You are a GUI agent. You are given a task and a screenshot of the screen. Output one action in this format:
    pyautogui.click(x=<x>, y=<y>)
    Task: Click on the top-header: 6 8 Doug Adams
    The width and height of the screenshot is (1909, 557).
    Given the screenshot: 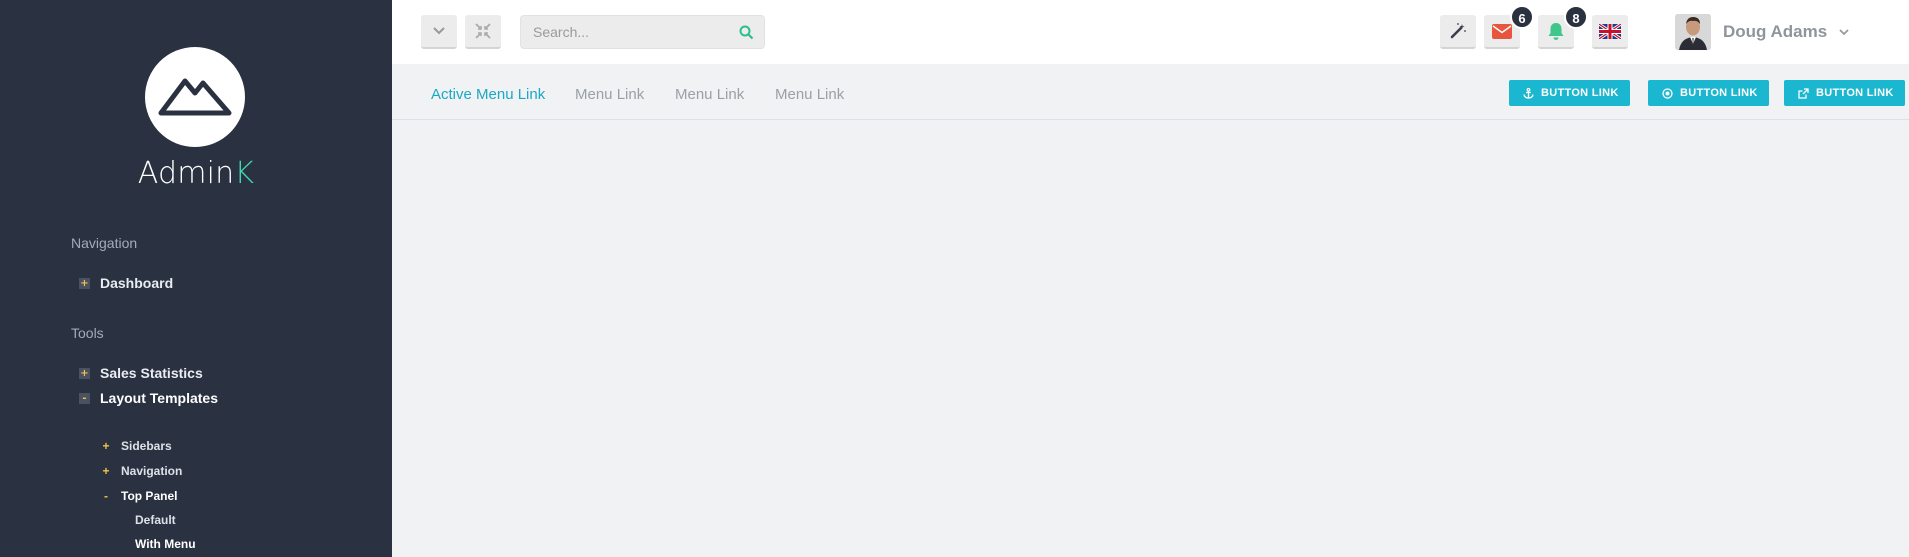 What is the action you would take?
    pyautogui.click(x=1150, y=32)
    